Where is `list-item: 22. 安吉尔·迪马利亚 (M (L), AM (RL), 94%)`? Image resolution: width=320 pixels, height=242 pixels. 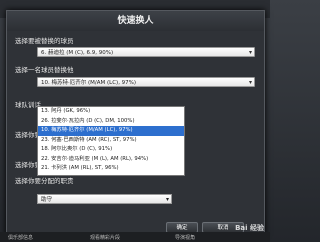 list-item: 22. 安吉尔·迪马利亚 (M (L), AM (RL), 94%) is located at coordinates (111, 160).